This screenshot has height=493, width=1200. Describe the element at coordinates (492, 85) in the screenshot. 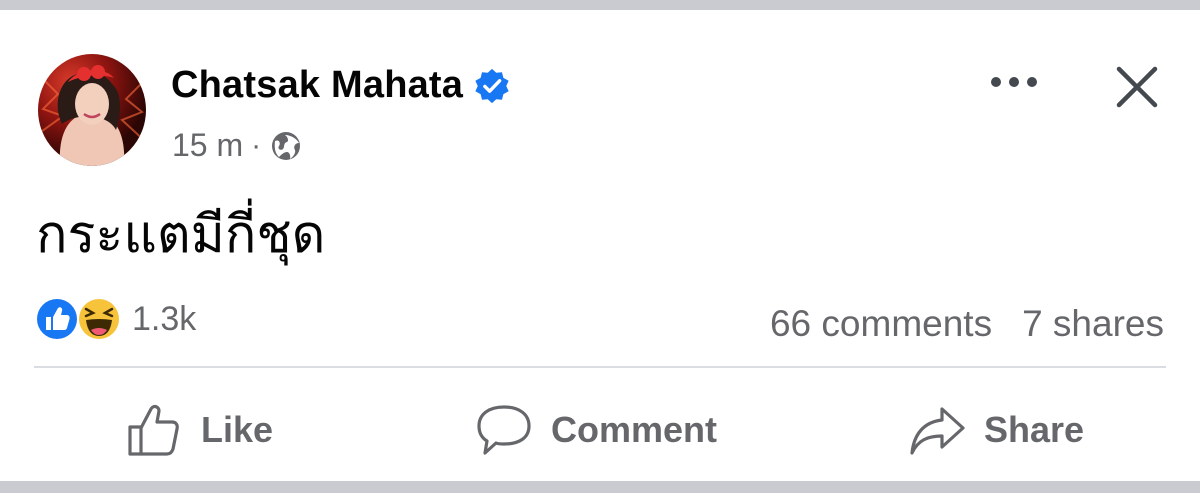

I see `verified-badge-icon` at that location.